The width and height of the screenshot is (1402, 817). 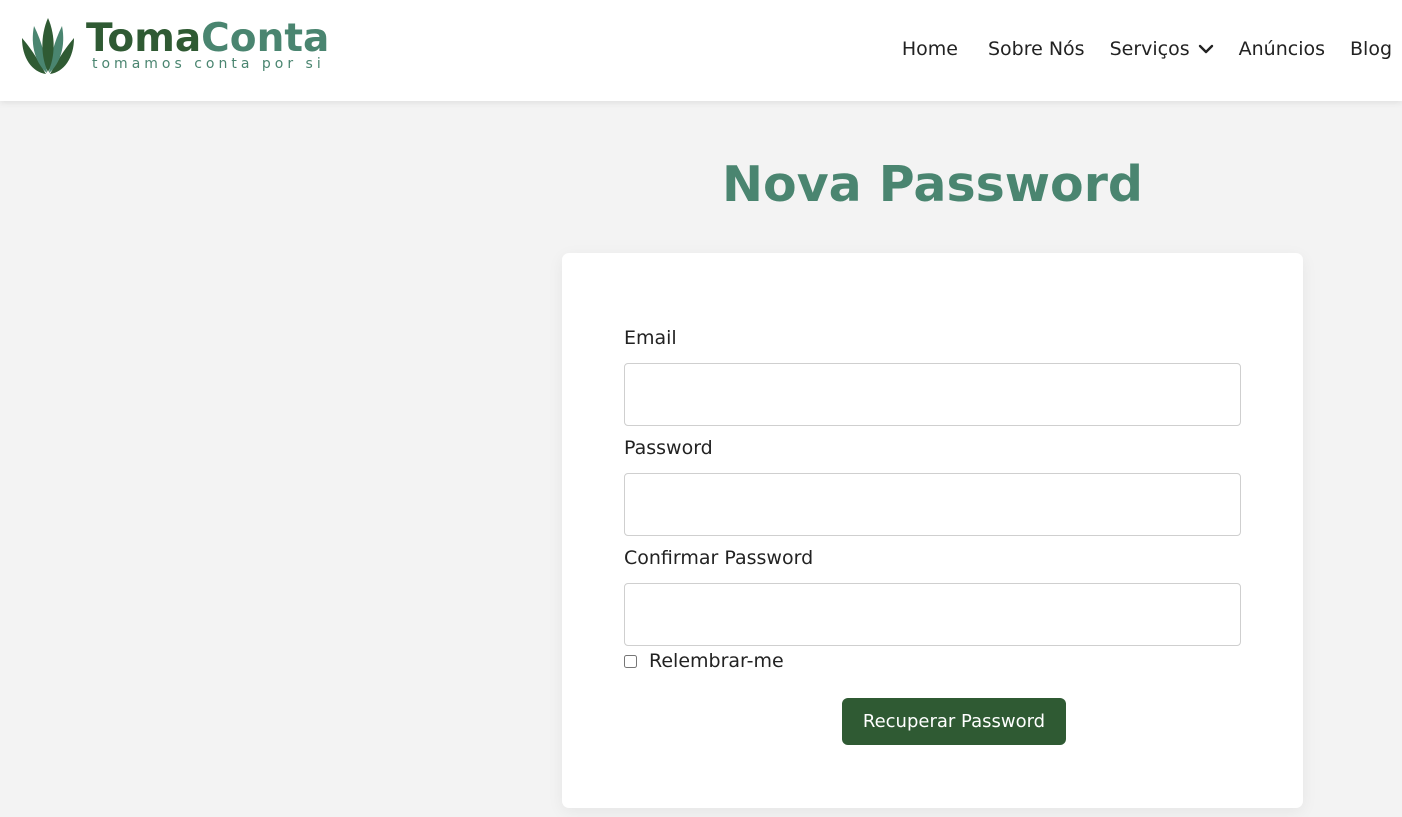 What do you see at coordinates (1205, 49) in the screenshot?
I see `chevron-down-icon` at bounding box center [1205, 49].